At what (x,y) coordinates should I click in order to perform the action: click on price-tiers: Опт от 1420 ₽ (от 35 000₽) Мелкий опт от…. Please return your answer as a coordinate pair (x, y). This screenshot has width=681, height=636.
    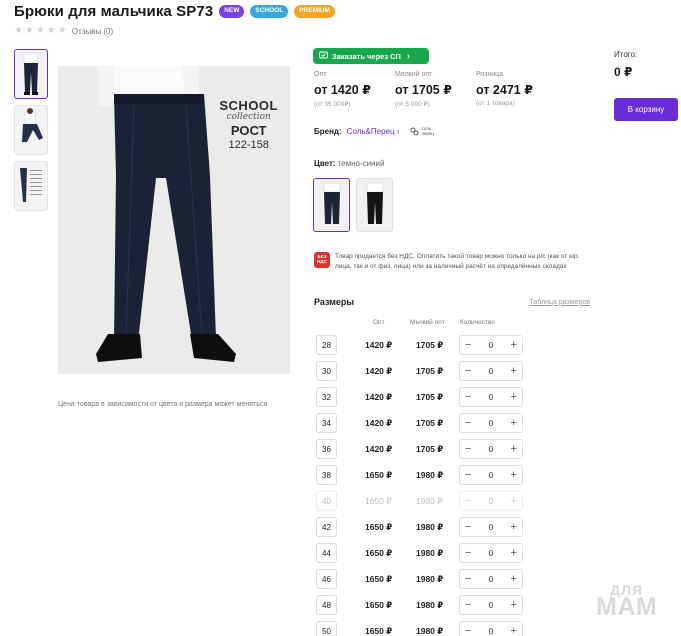
    Looking at the image, I should click on (435, 89).